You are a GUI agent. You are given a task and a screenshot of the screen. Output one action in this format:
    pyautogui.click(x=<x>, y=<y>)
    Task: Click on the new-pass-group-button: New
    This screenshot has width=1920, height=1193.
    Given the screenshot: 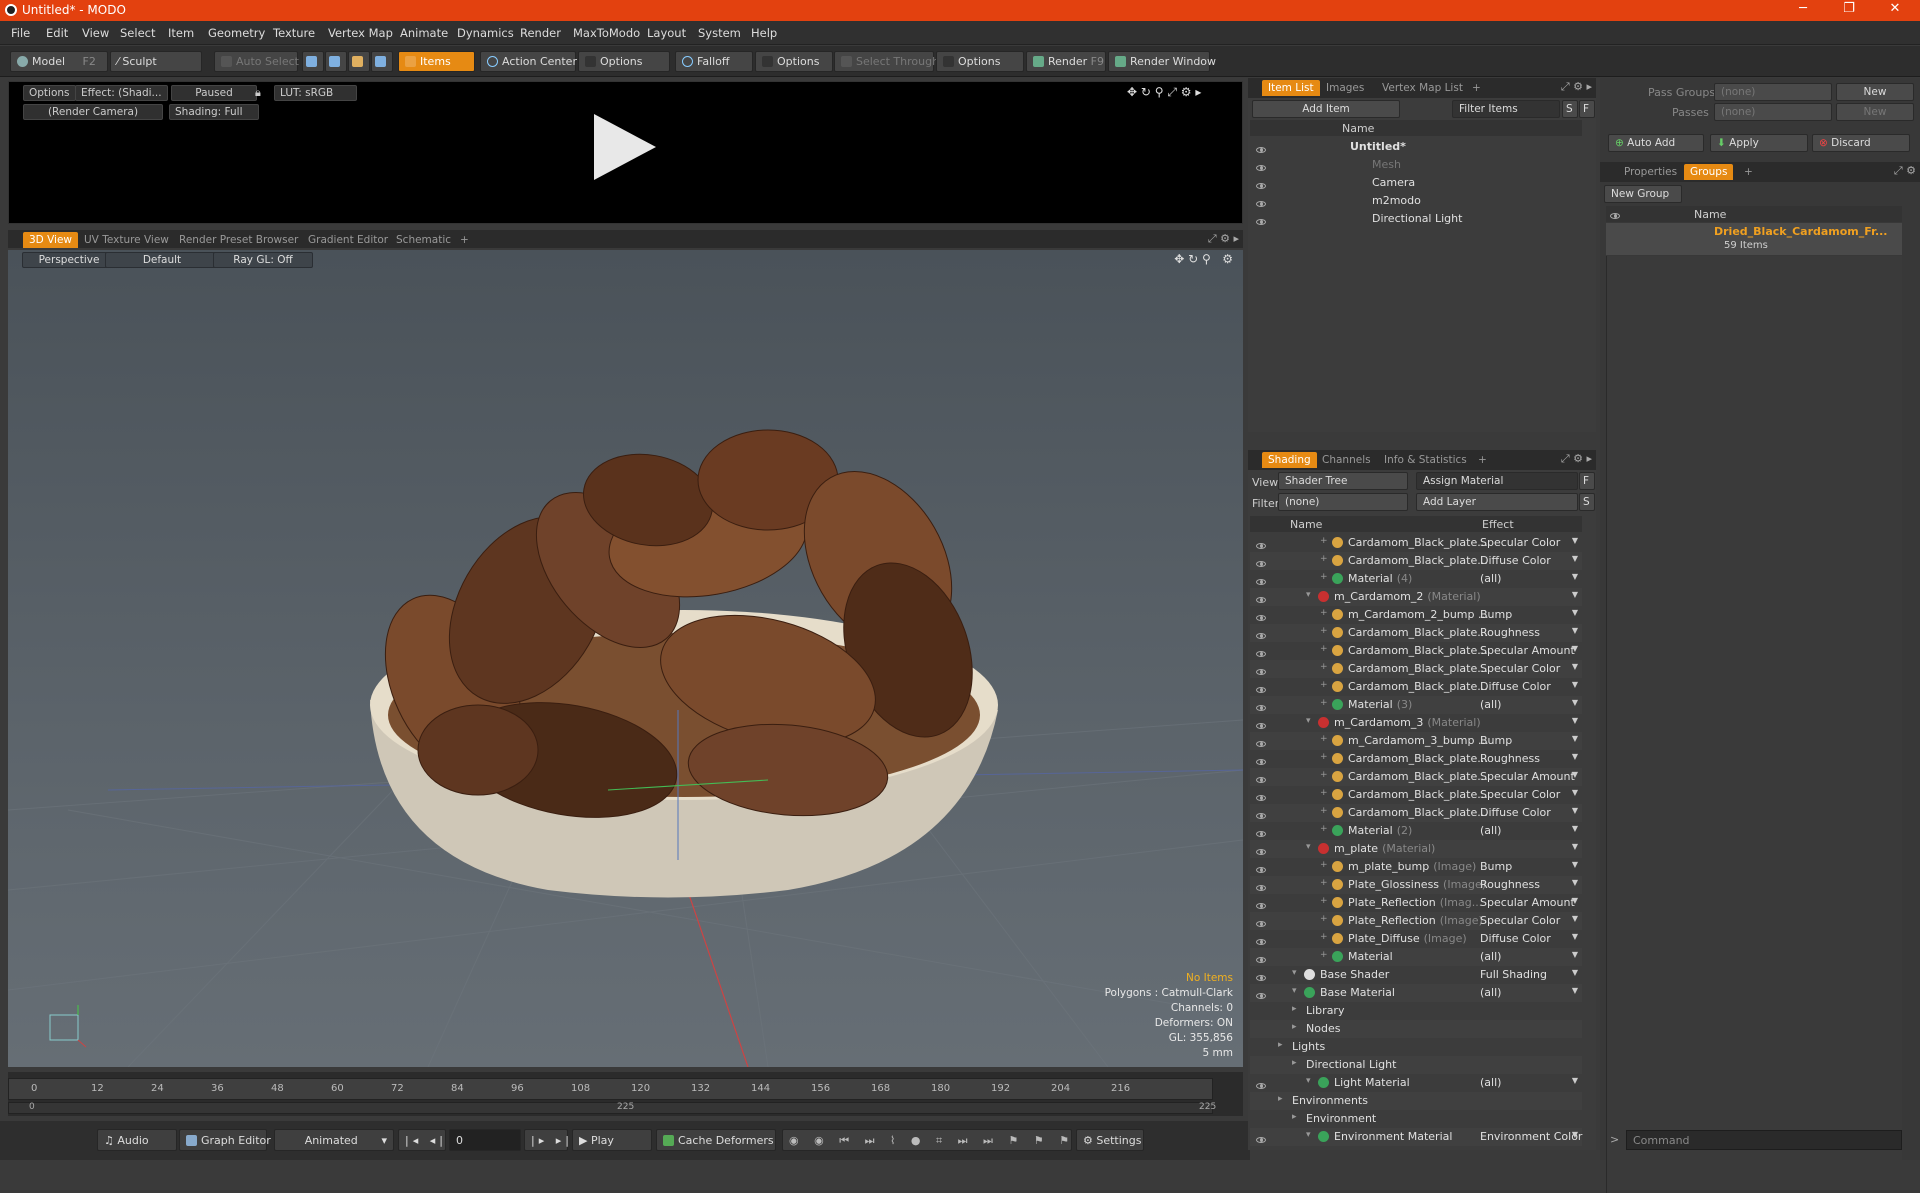 What is the action you would take?
    pyautogui.click(x=1875, y=92)
    